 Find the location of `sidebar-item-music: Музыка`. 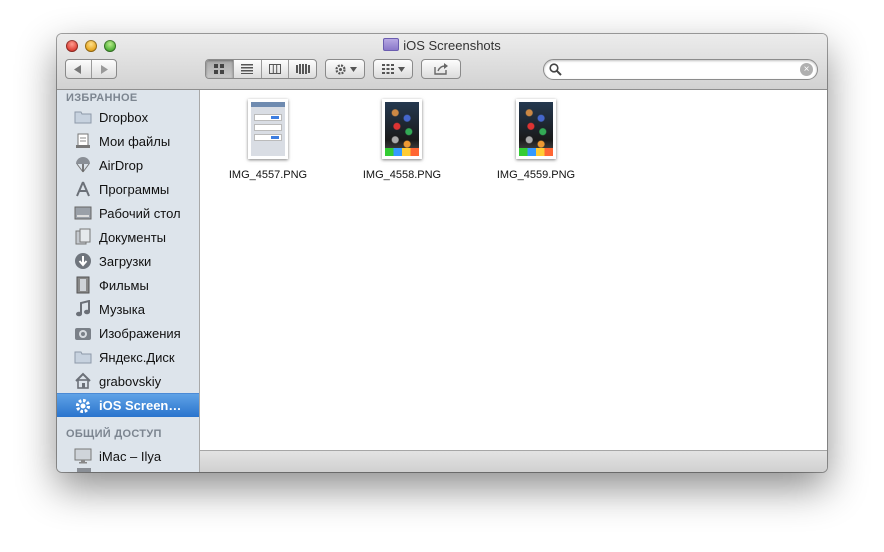

sidebar-item-music: Музыка is located at coordinates (128, 309).